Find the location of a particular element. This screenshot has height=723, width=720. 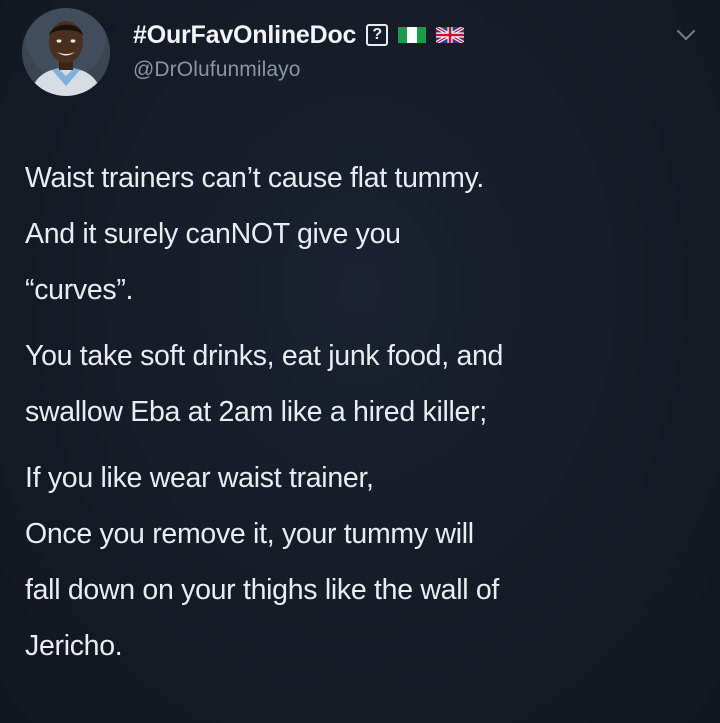

tweet-line: If you like wear waist trainer, is located at coordinates (199, 478).